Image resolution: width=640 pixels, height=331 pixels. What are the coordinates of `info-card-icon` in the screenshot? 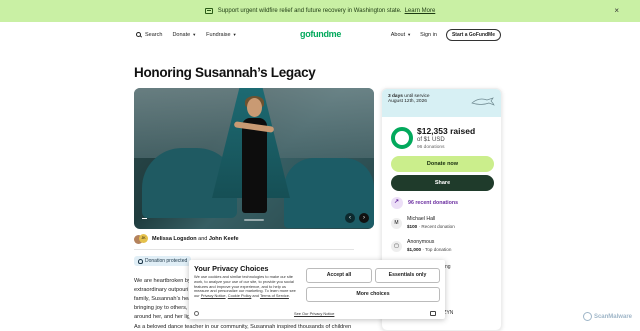 It's located at (208, 11).